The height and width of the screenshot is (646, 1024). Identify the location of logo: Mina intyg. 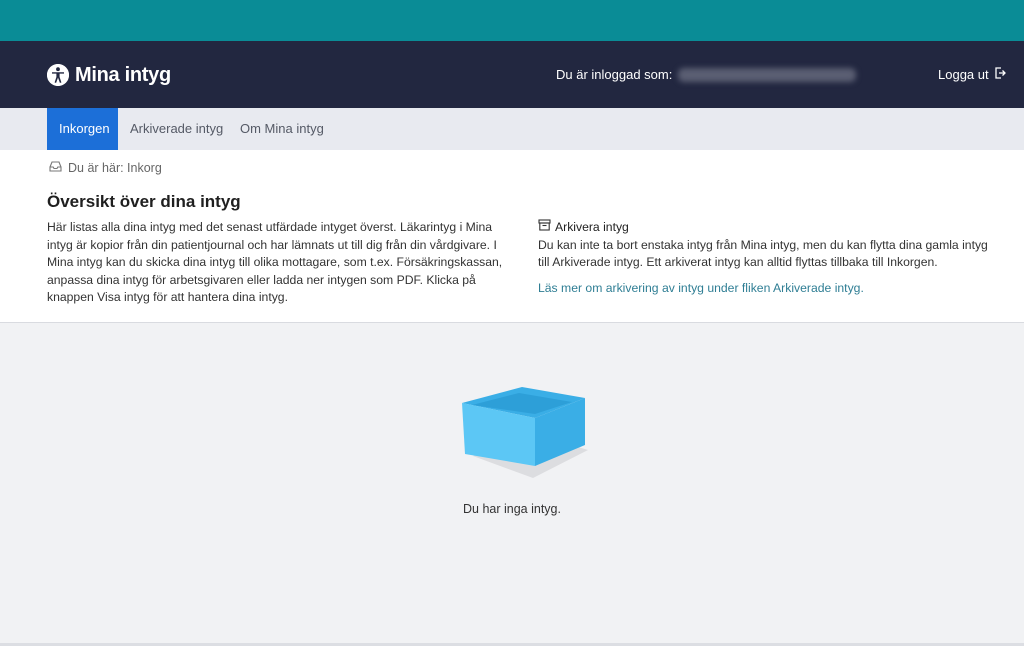
(109, 75).